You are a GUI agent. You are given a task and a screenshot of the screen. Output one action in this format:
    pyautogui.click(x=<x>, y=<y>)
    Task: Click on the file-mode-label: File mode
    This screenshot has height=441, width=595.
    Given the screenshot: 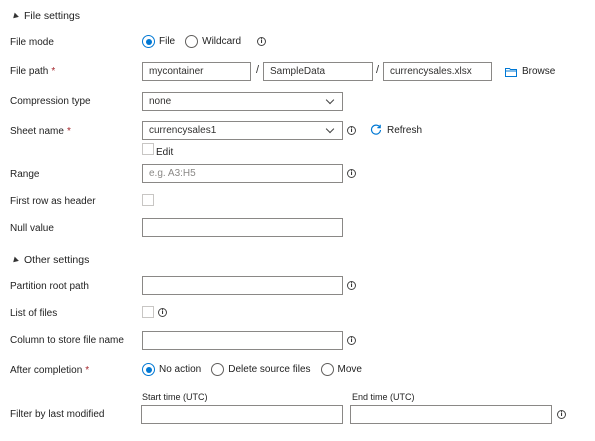 What is the action you would take?
    pyautogui.click(x=32, y=42)
    